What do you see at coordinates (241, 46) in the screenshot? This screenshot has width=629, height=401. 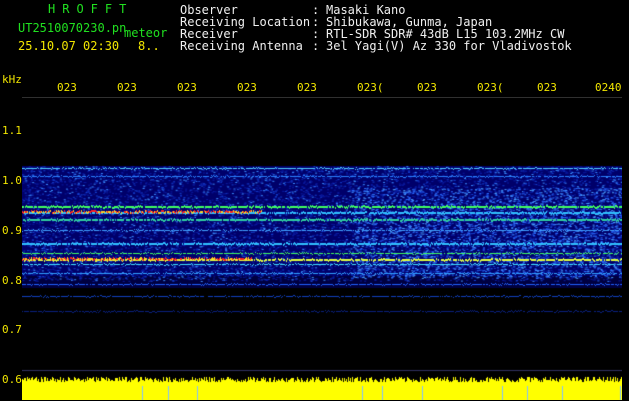 I see `antenna-label: Receiving Antenna` at bounding box center [241, 46].